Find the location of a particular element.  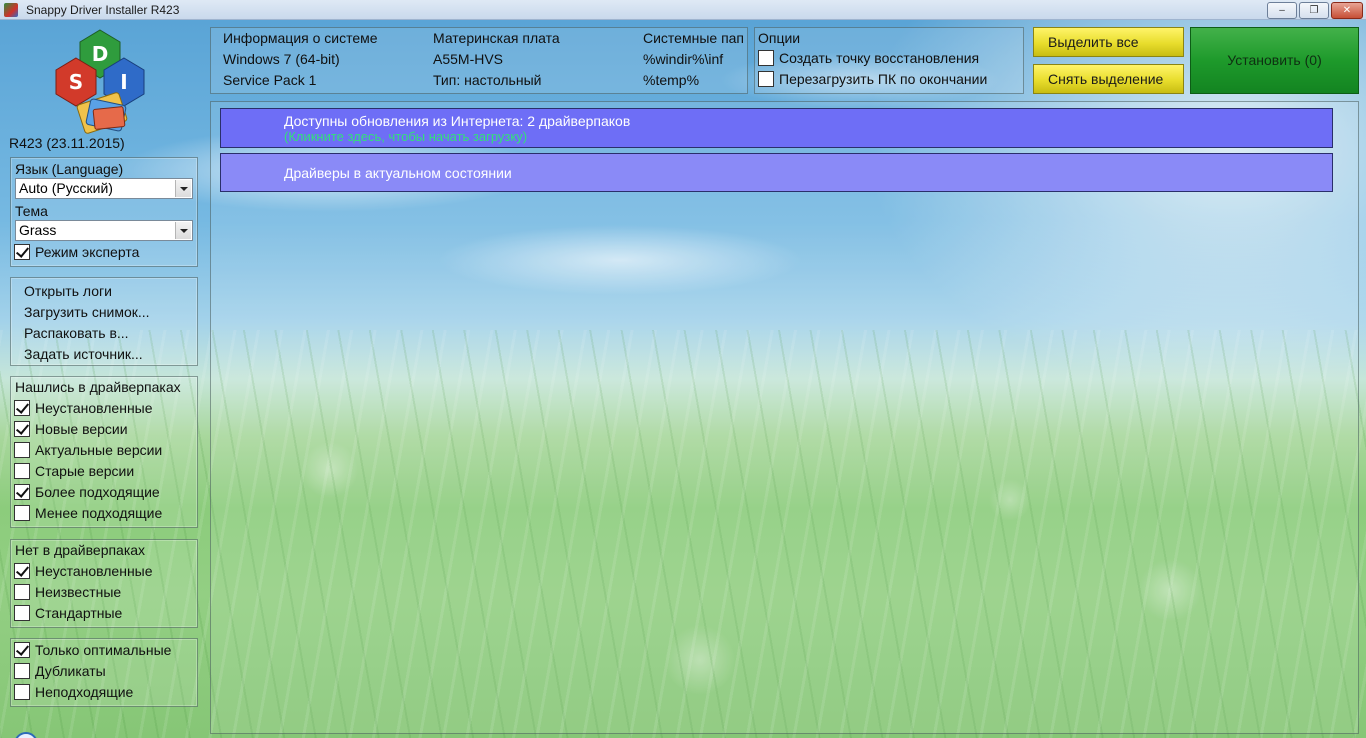

filter-old-versions-checkbox: Старые версии is located at coordinates (74, 472).